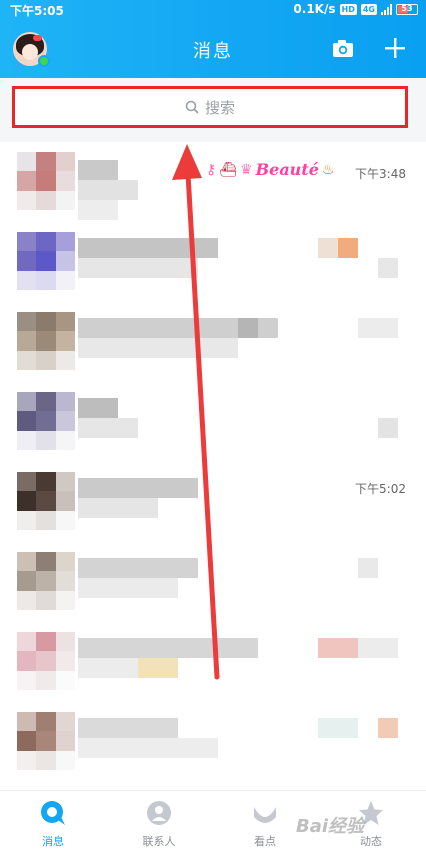 The image size is (426, 856). What do you see at coordinates (213, 10) in the screenshot?
I see `status-bar: 下午5:05 0.1K/s HD 4G 53` at bounding box center [213, 10].